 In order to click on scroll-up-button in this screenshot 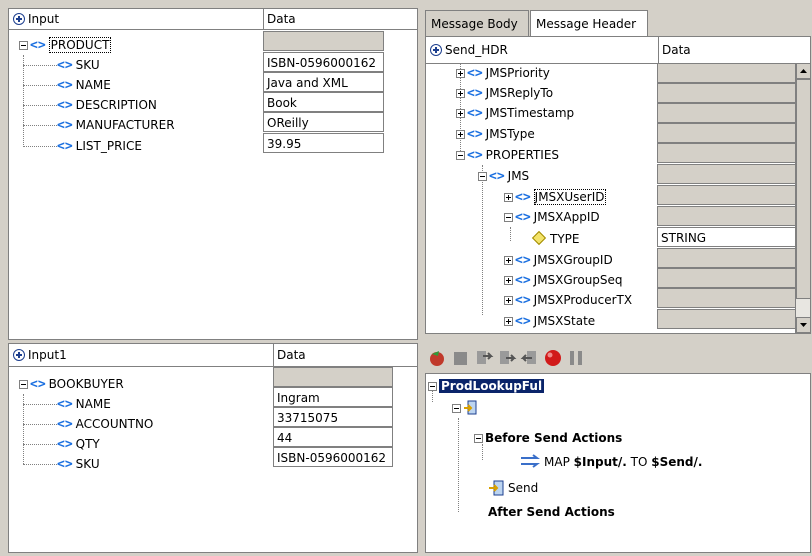, I will do `click(803, 71)`.